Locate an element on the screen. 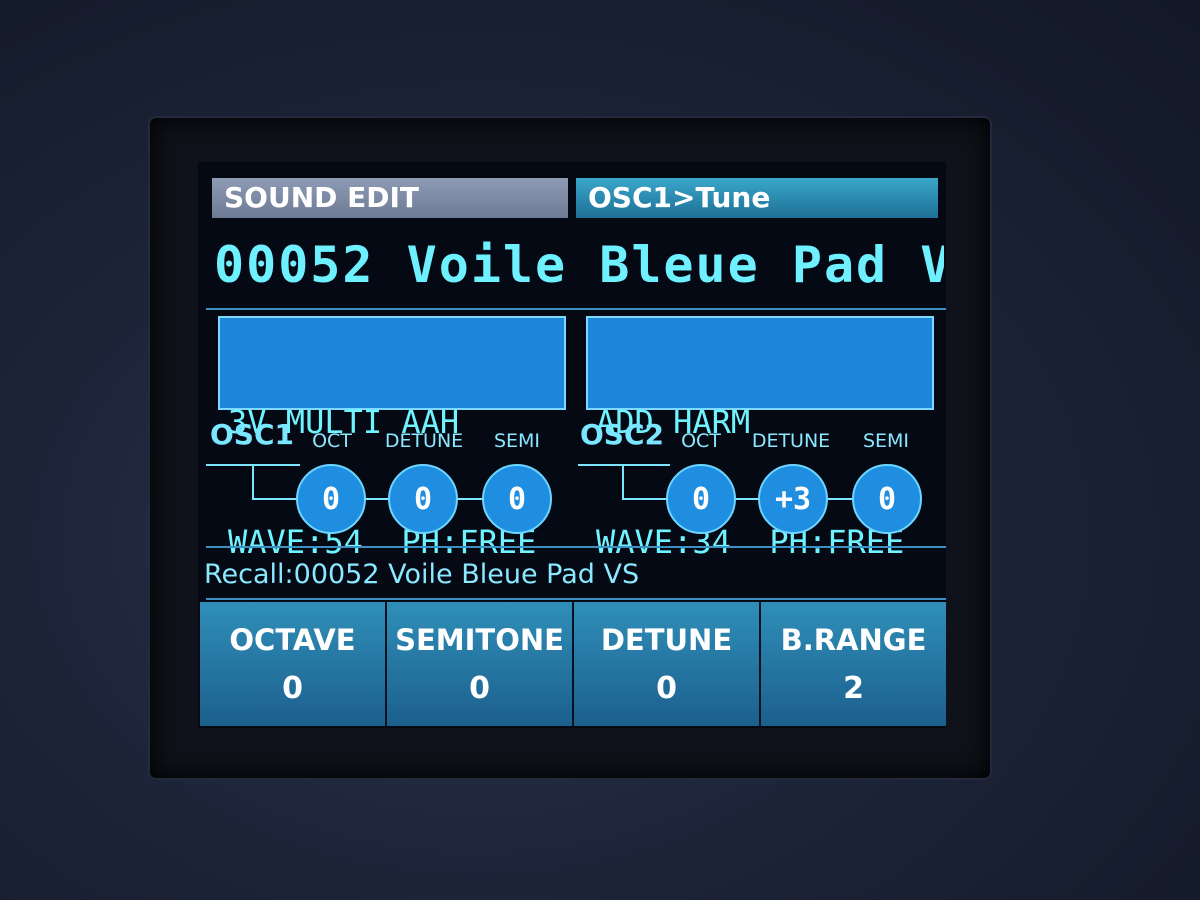 Image resolution: width=1200 pixels, height=900 pixels. softkey-bend-range: B.RANGE 2 is located at coordinates (853, 664).